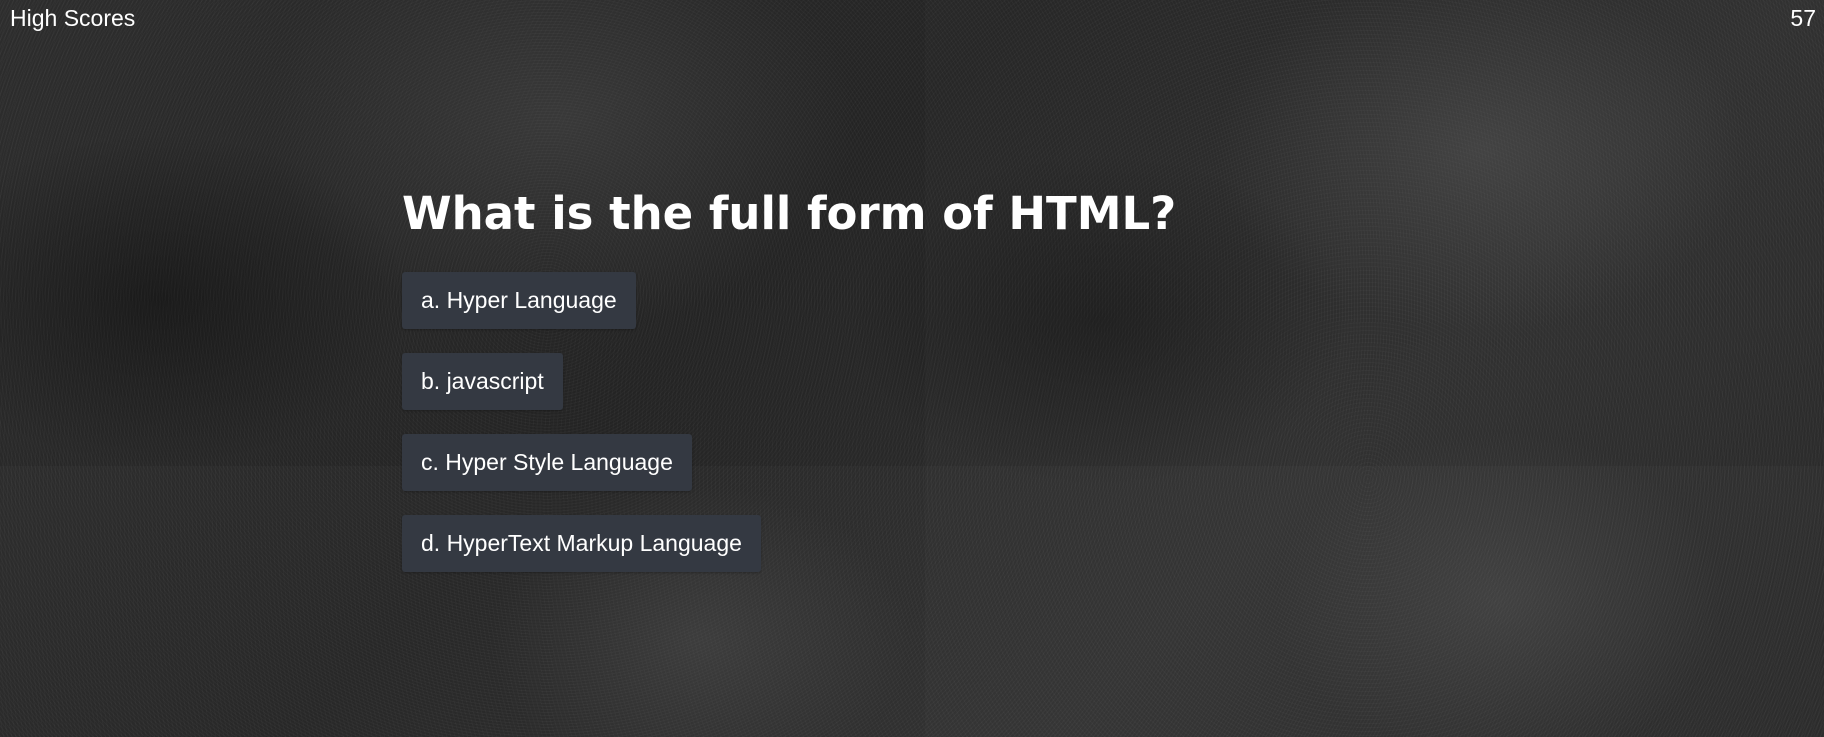 This screenshot has height=737, width=1824. Describe the element at coordinates (789, 213) in the screenshot. I see `question-title: What is the full form of HTML?` at that location.